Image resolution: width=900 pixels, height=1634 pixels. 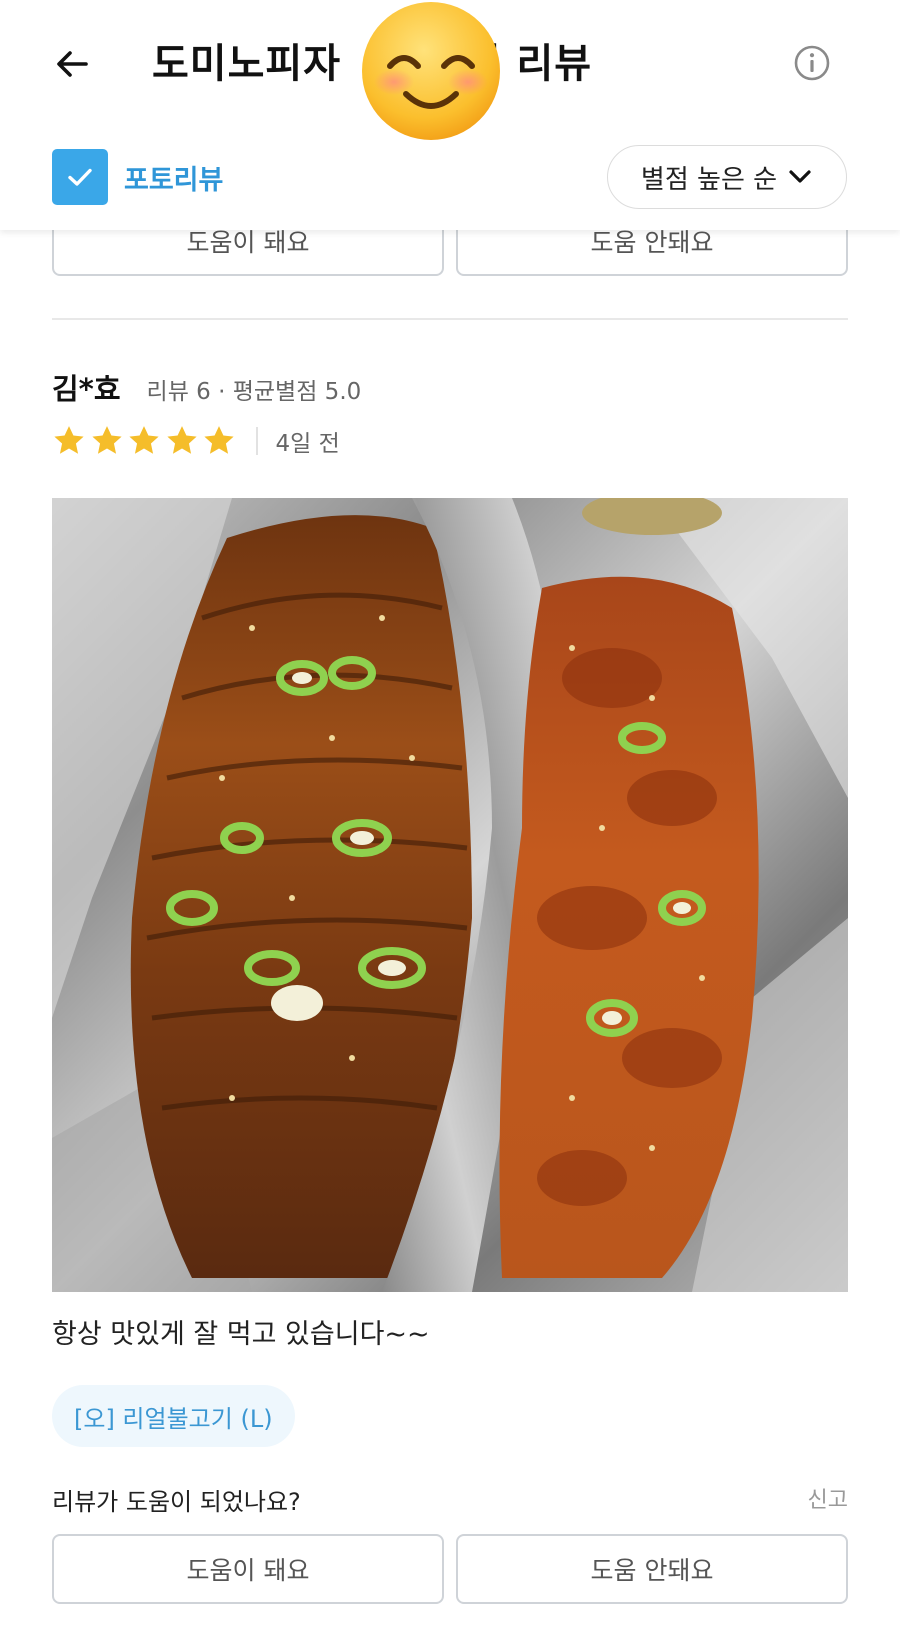 What do you see at coordinates (652, 1569) in the screenshot?
I see `not-helpful-button: 도움 안돼요` at bounding box center [652, 1569].